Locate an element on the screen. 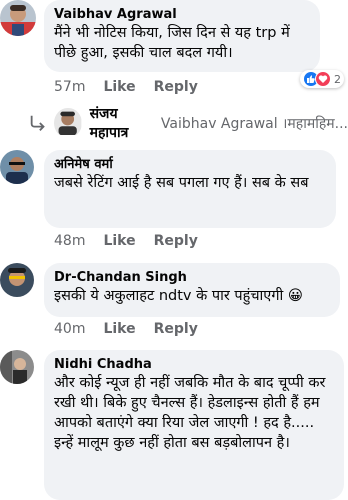  love-icon is located at coordinates (323, 79).